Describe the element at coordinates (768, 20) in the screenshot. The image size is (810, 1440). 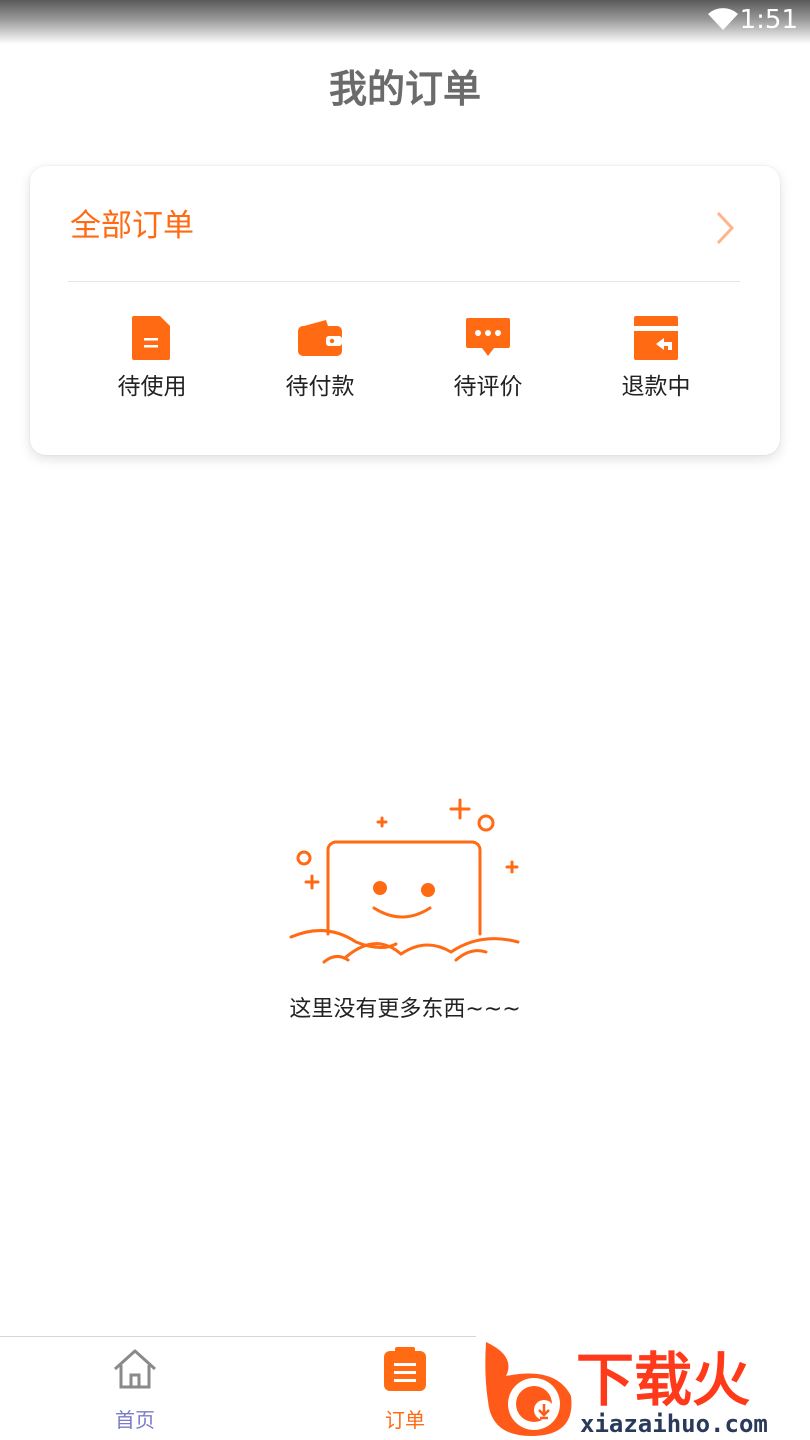
I see `status-time: 1:51` at that location.